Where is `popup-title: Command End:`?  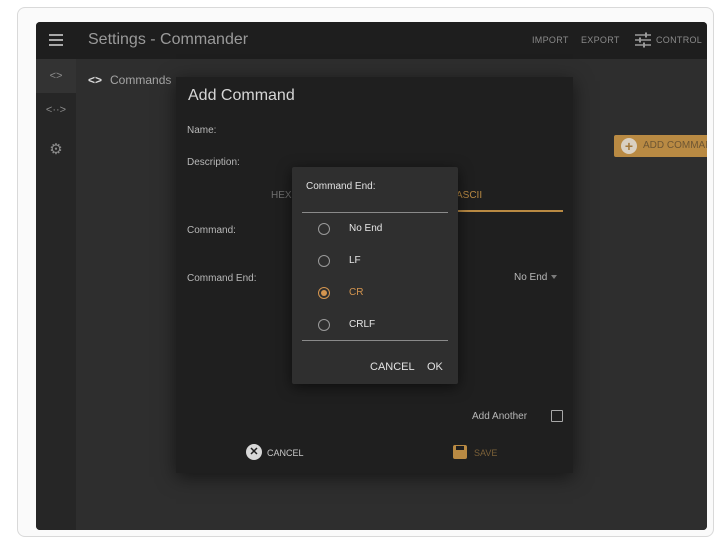
popup-title: Command End: is located at coordinates (341, 186).